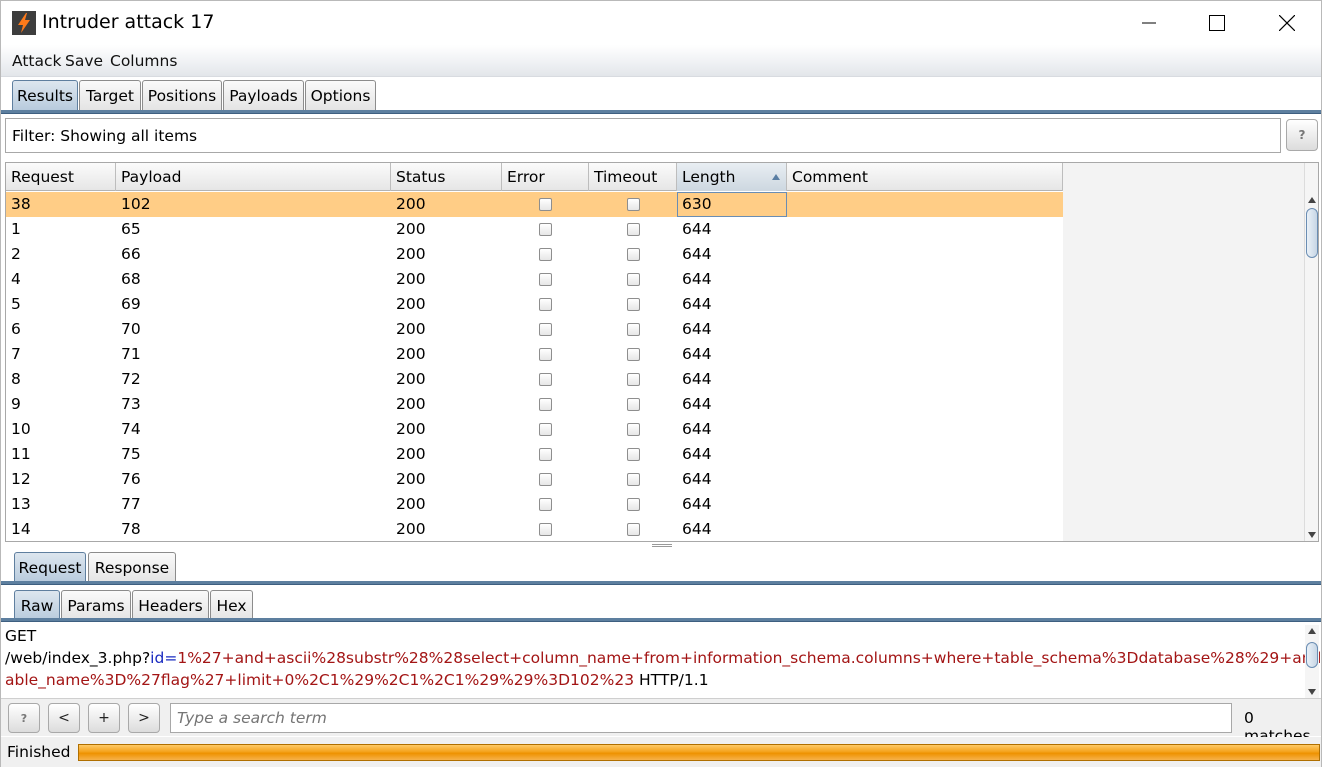 The height and width of the screenshot is (767, 1322). I want to click on attack-progress-fill, so click(699, 752).